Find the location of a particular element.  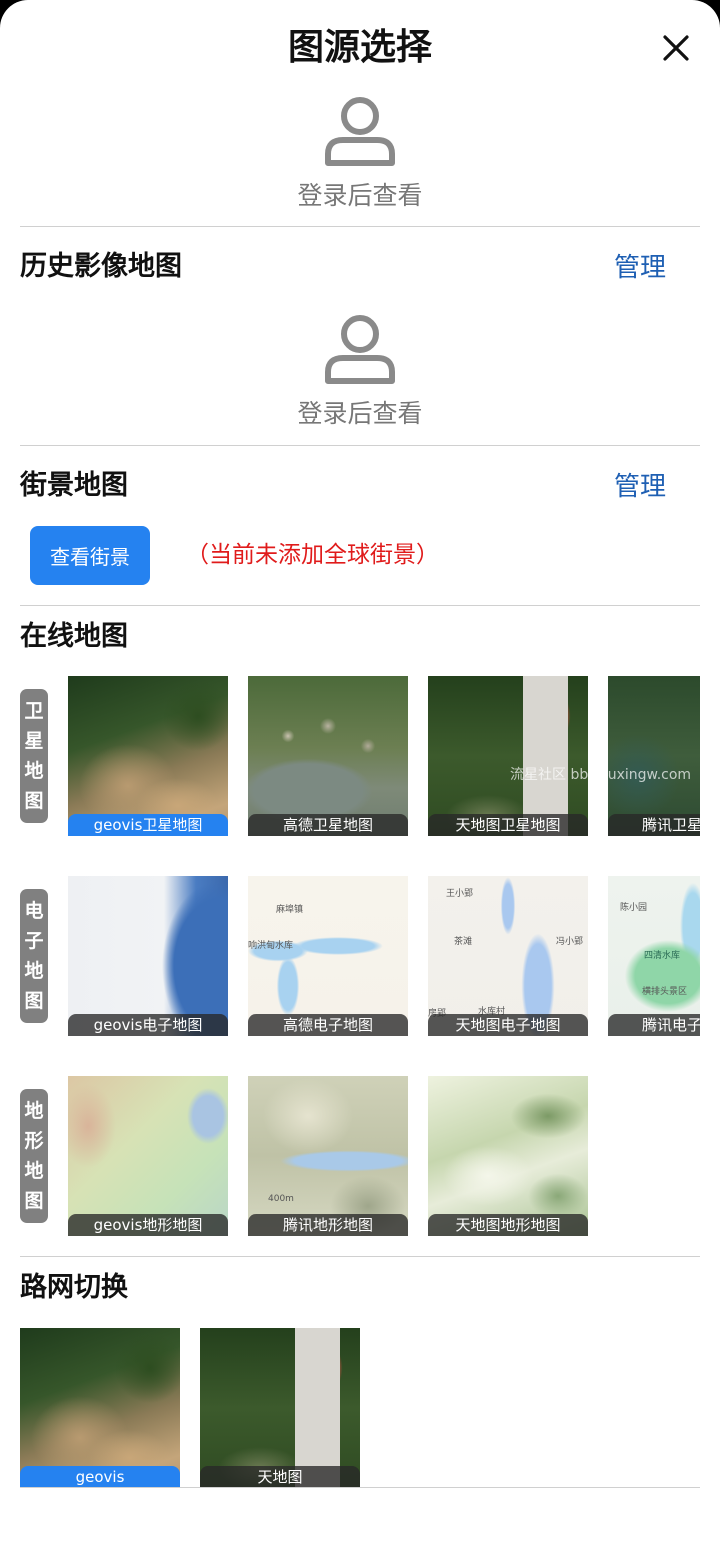

section-title-street: 街景地图 is located at coordinates (74, 485).